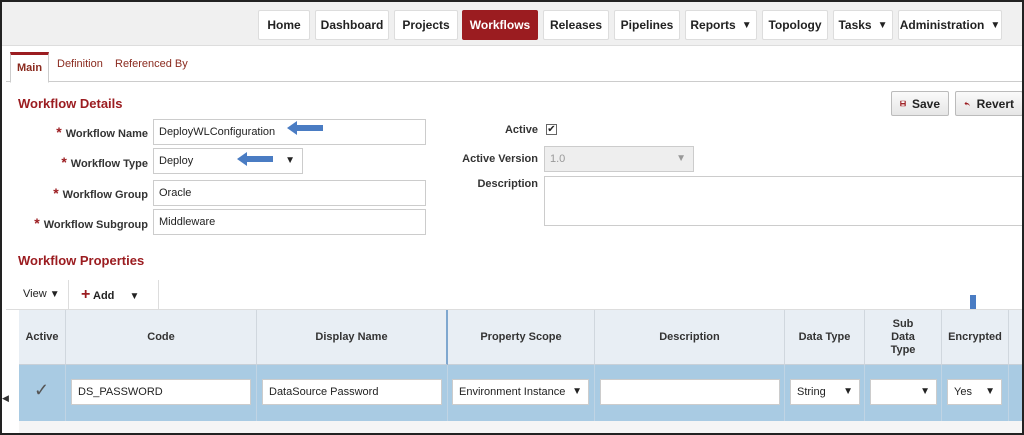 The height and width of the screenshot is (435, 1024). I want to click on nav-label: Workflows, so click(500, 25).